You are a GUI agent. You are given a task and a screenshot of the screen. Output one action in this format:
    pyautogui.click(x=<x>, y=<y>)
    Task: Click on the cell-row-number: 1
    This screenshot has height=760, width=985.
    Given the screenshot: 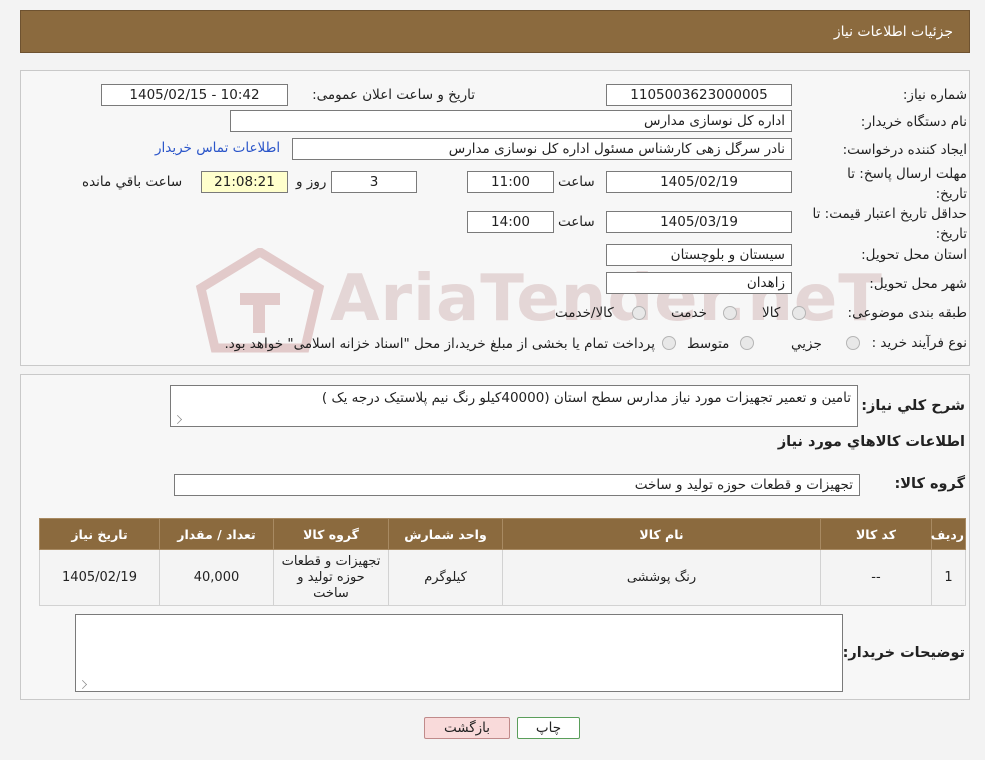 What is the action you would take?
    pyautogui.click(x=948, y=577)
    